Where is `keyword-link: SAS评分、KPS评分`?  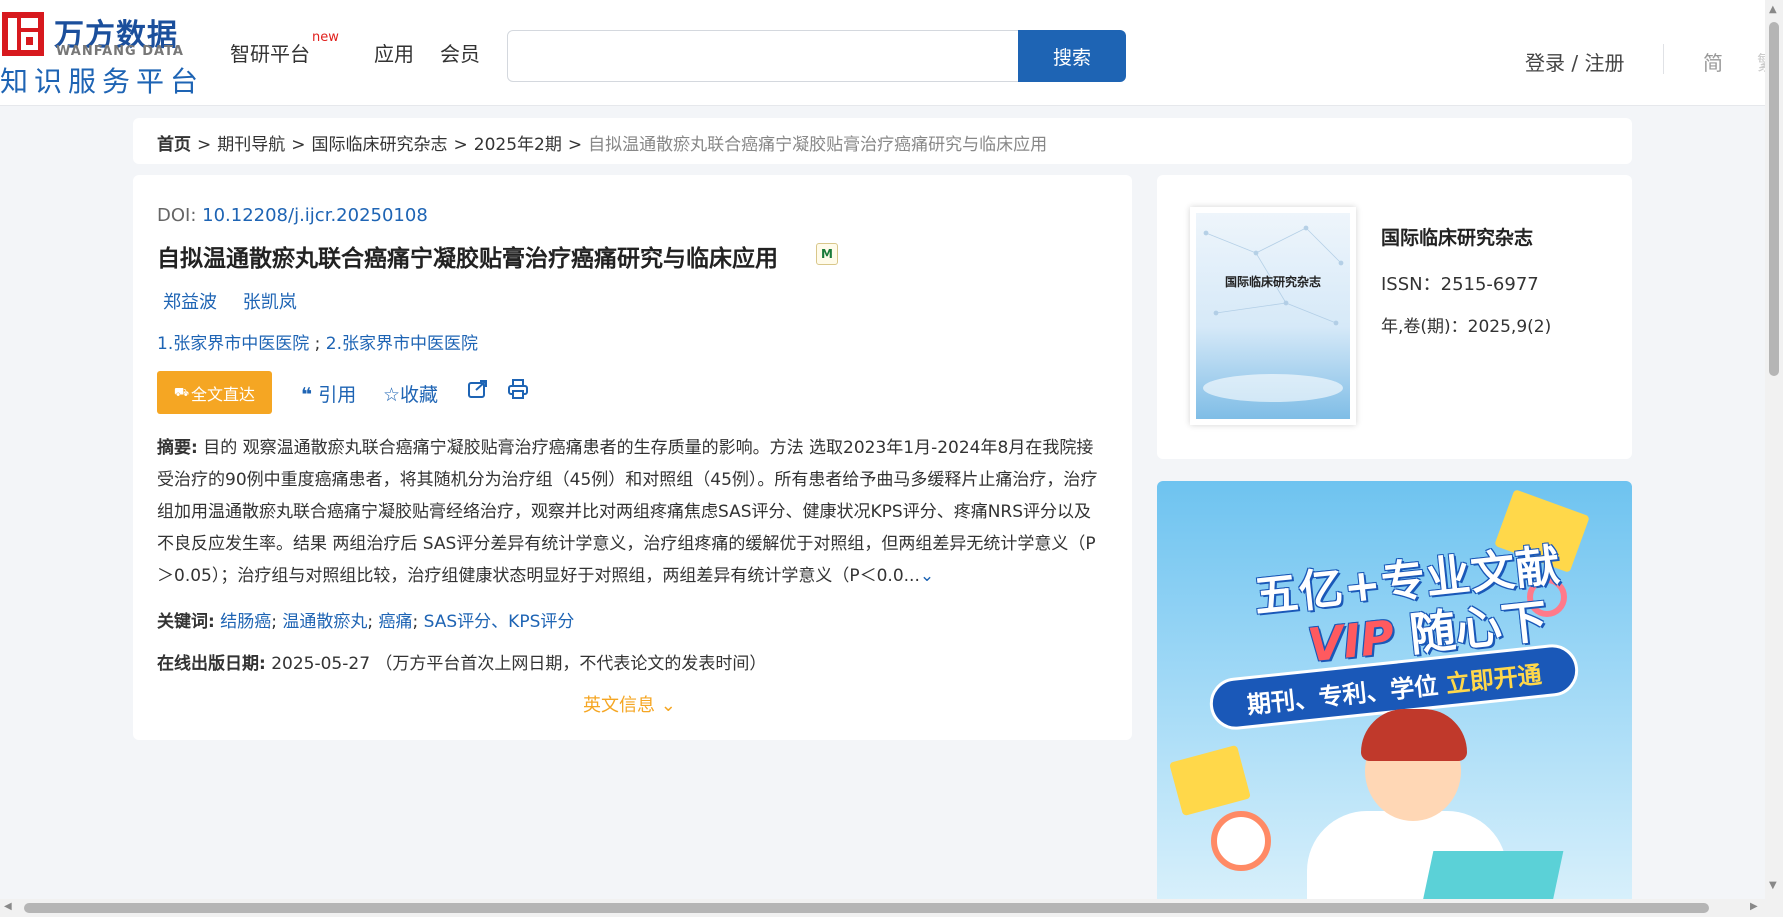 keyword-link: SAS评分、KPS评分 is located at coordinates (499, 622).